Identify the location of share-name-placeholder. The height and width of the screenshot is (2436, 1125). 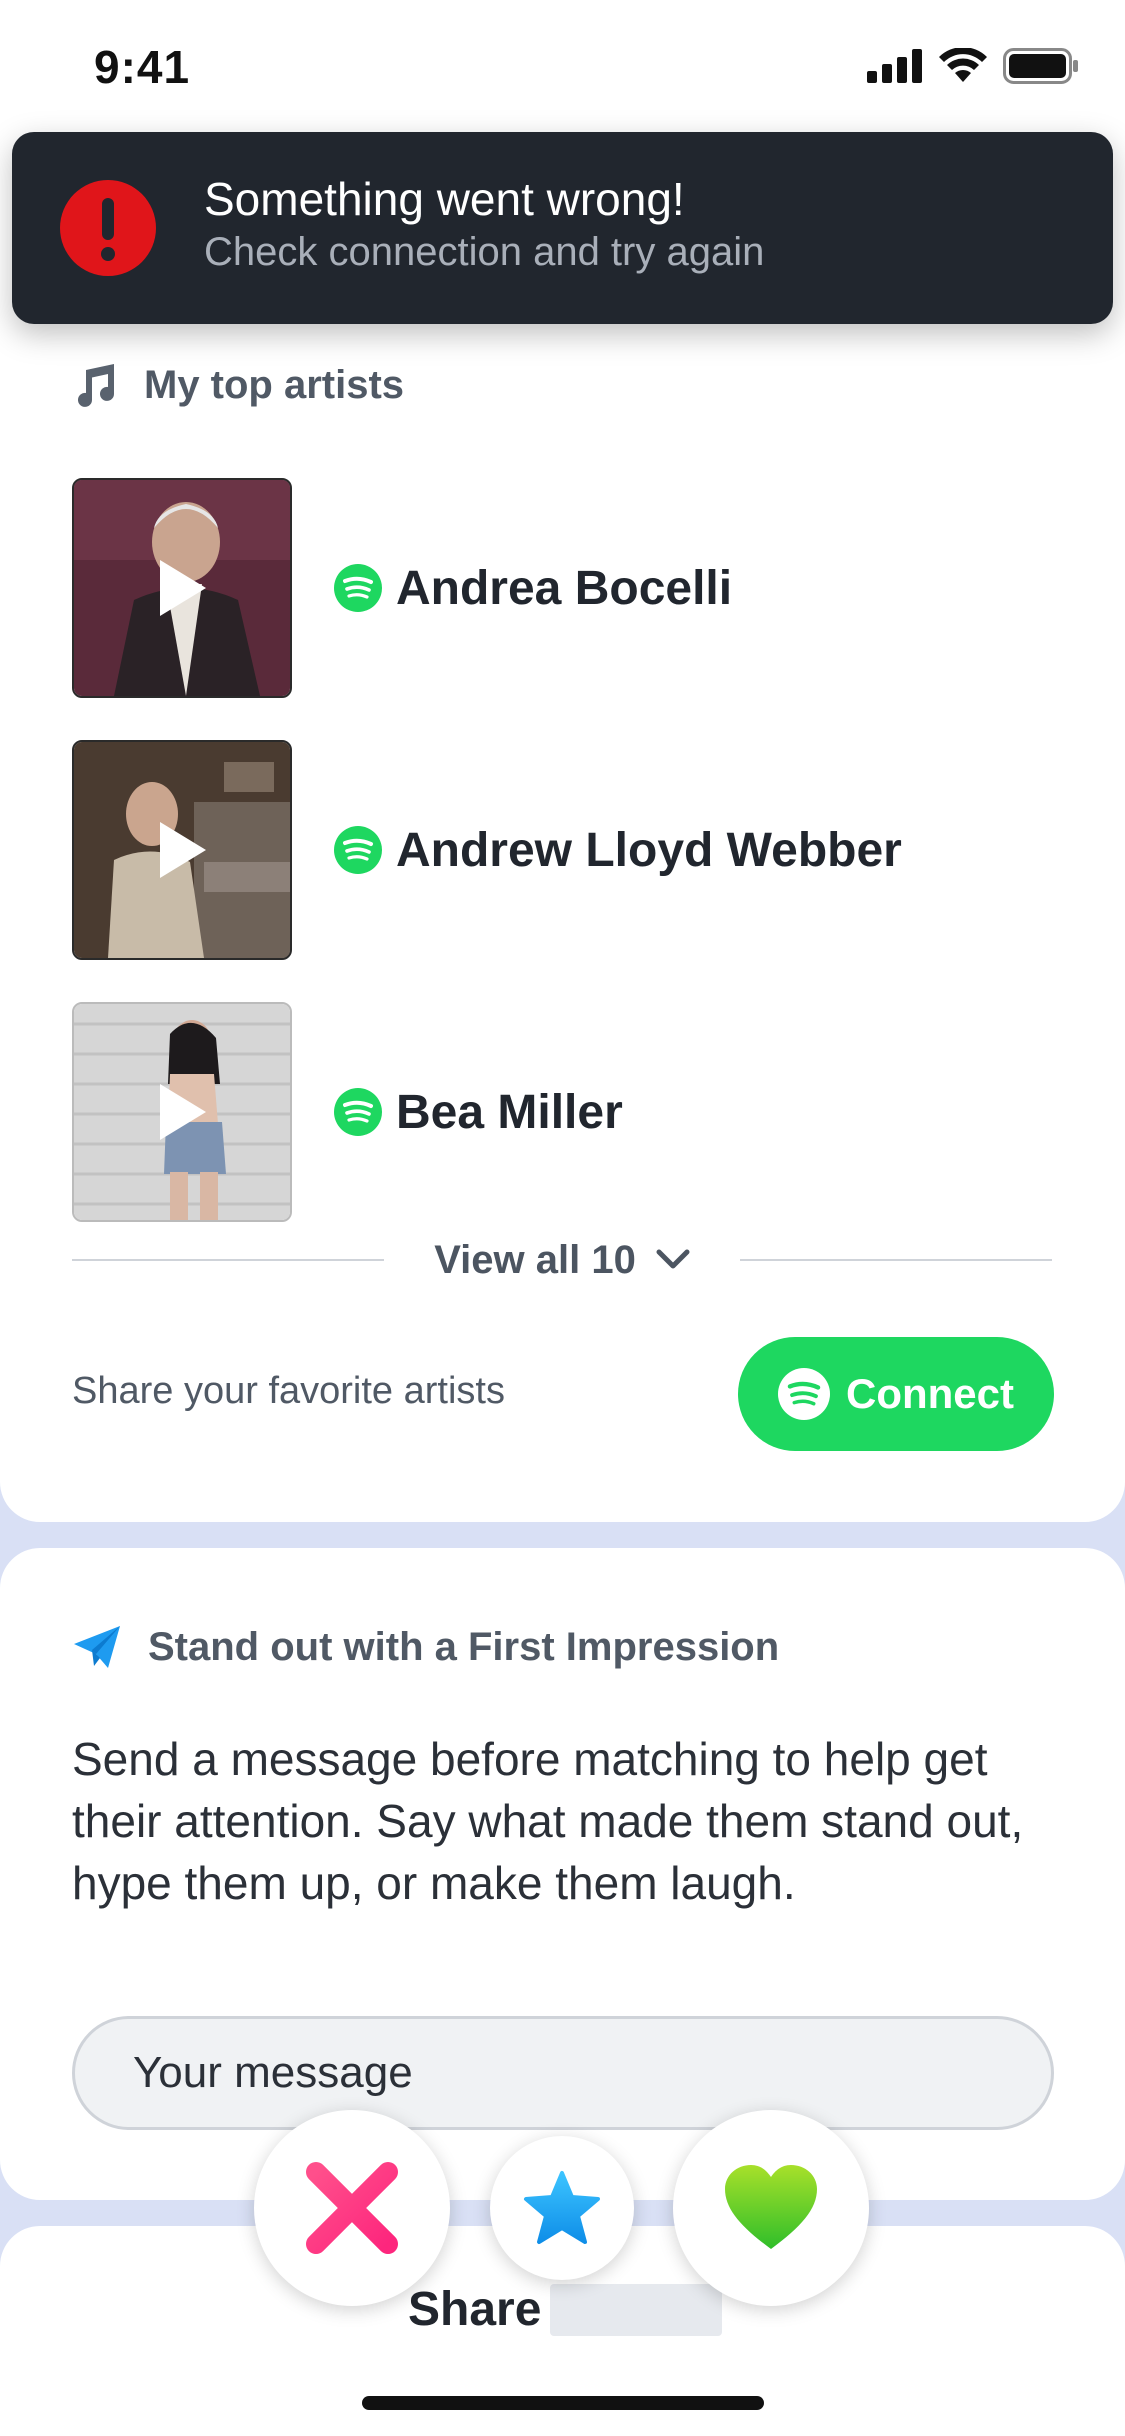
(636, 2310).